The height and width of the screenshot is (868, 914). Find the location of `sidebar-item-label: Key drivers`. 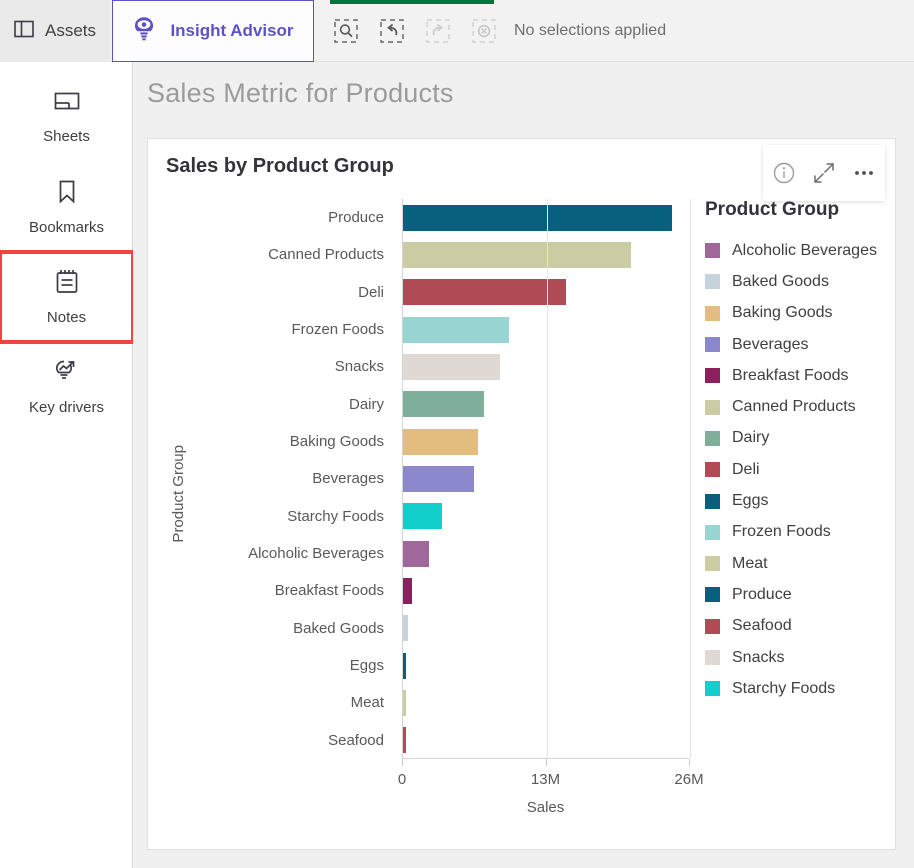

sidebar-item-label: Key drivers is located at coordinates (66, 407).